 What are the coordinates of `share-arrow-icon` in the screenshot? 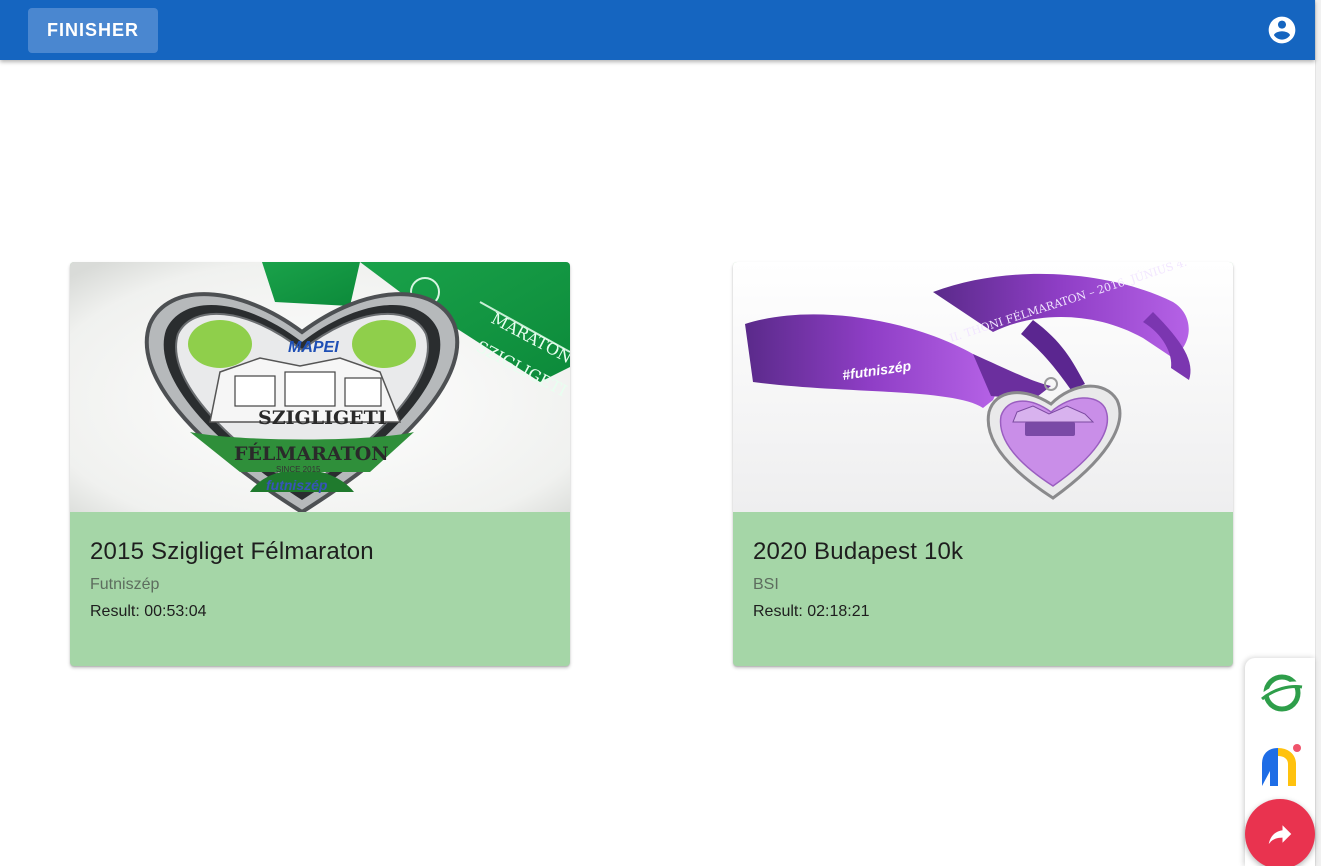 It's located at (1280, 834).